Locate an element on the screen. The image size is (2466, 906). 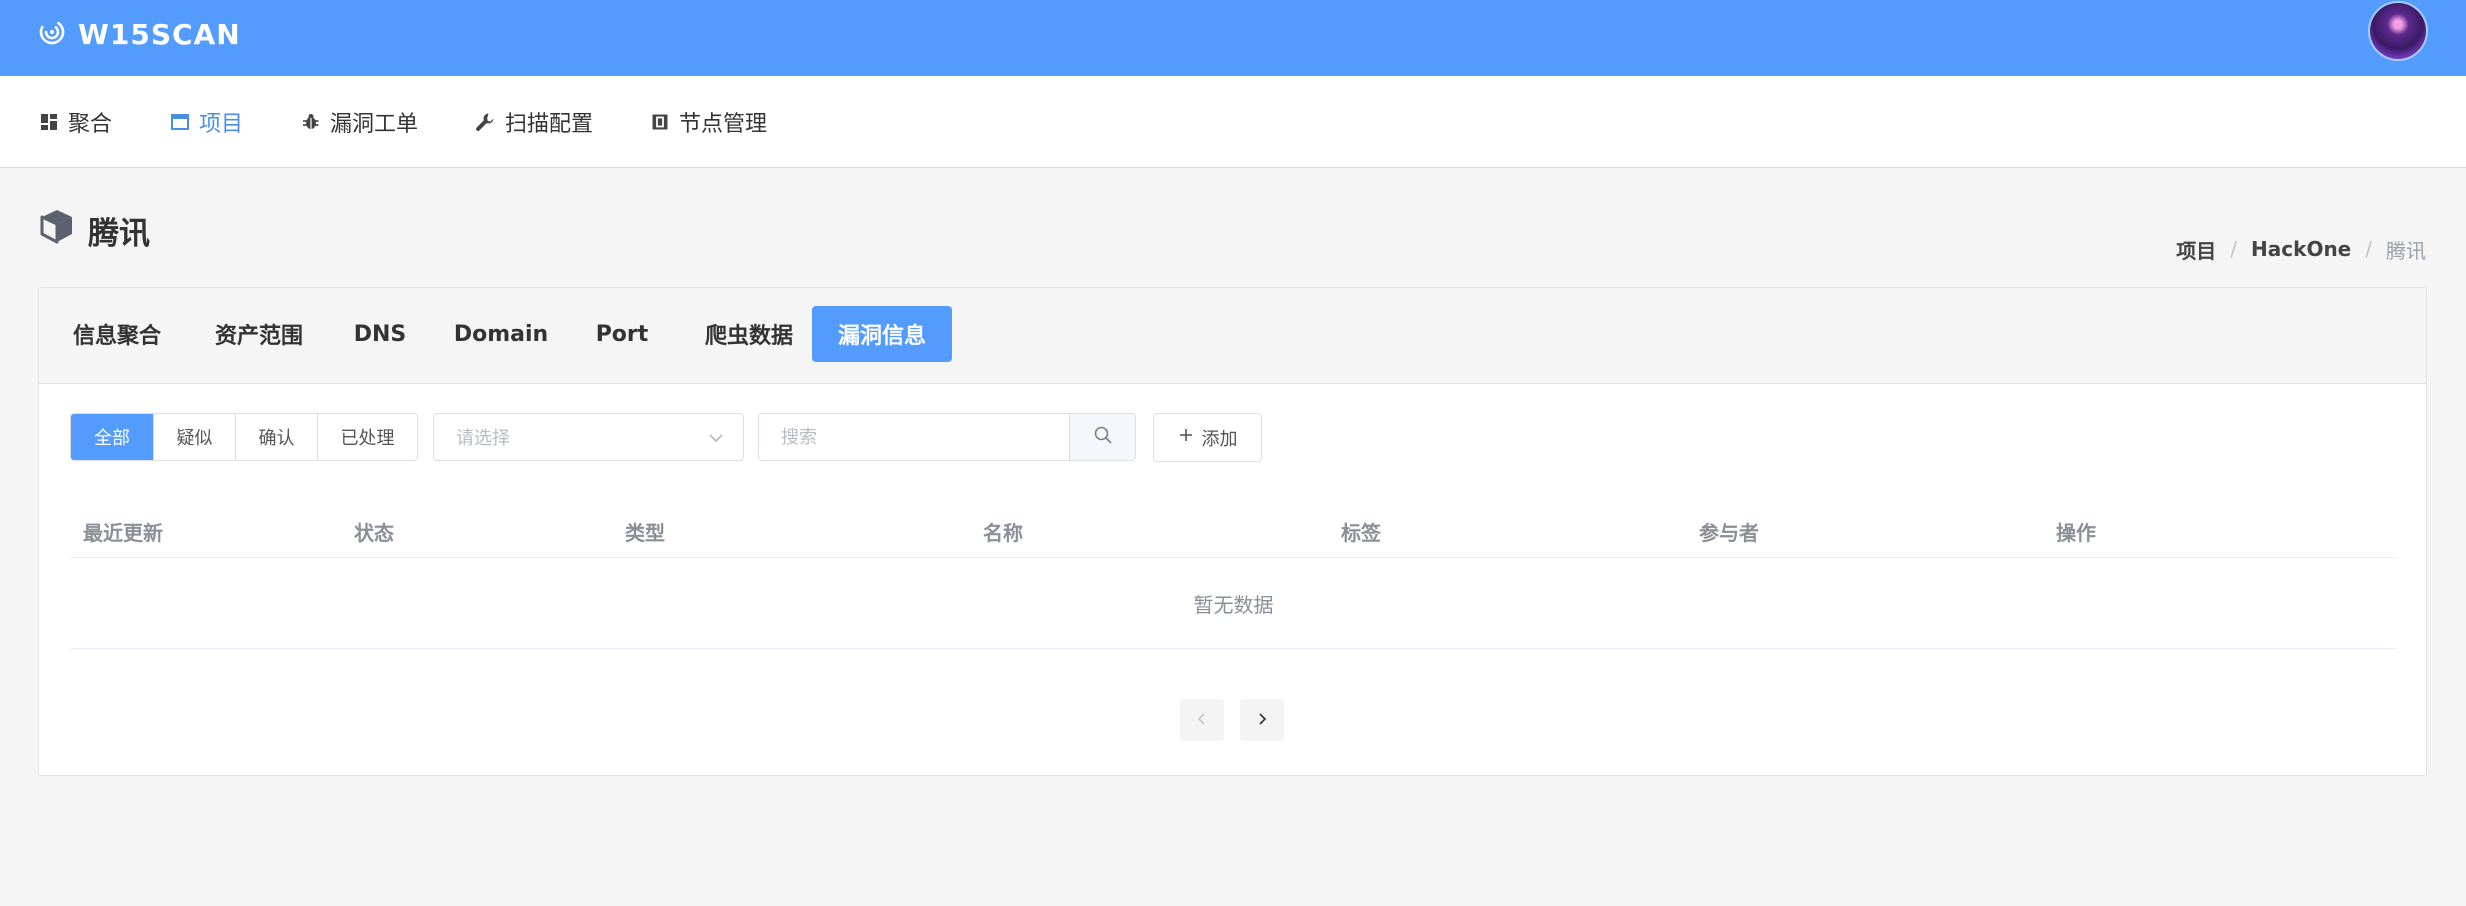
column-header: 参与者 is located at coordinates (1729, 531).